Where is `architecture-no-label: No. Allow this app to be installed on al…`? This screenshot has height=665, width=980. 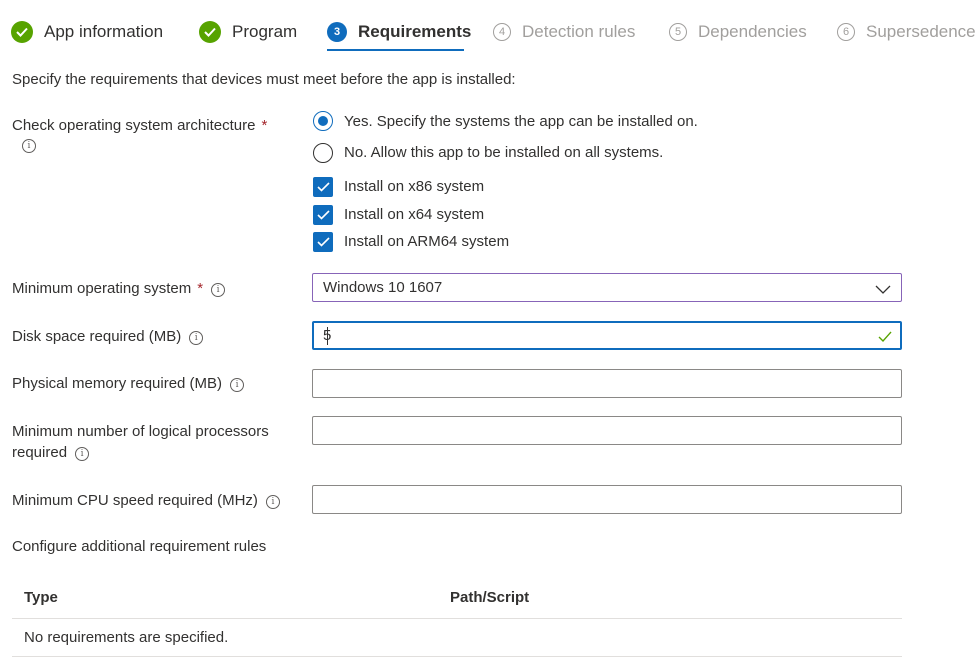 architecture-no-label: No. Allow this app to be installed on al… is located at coordinates (503, 152).